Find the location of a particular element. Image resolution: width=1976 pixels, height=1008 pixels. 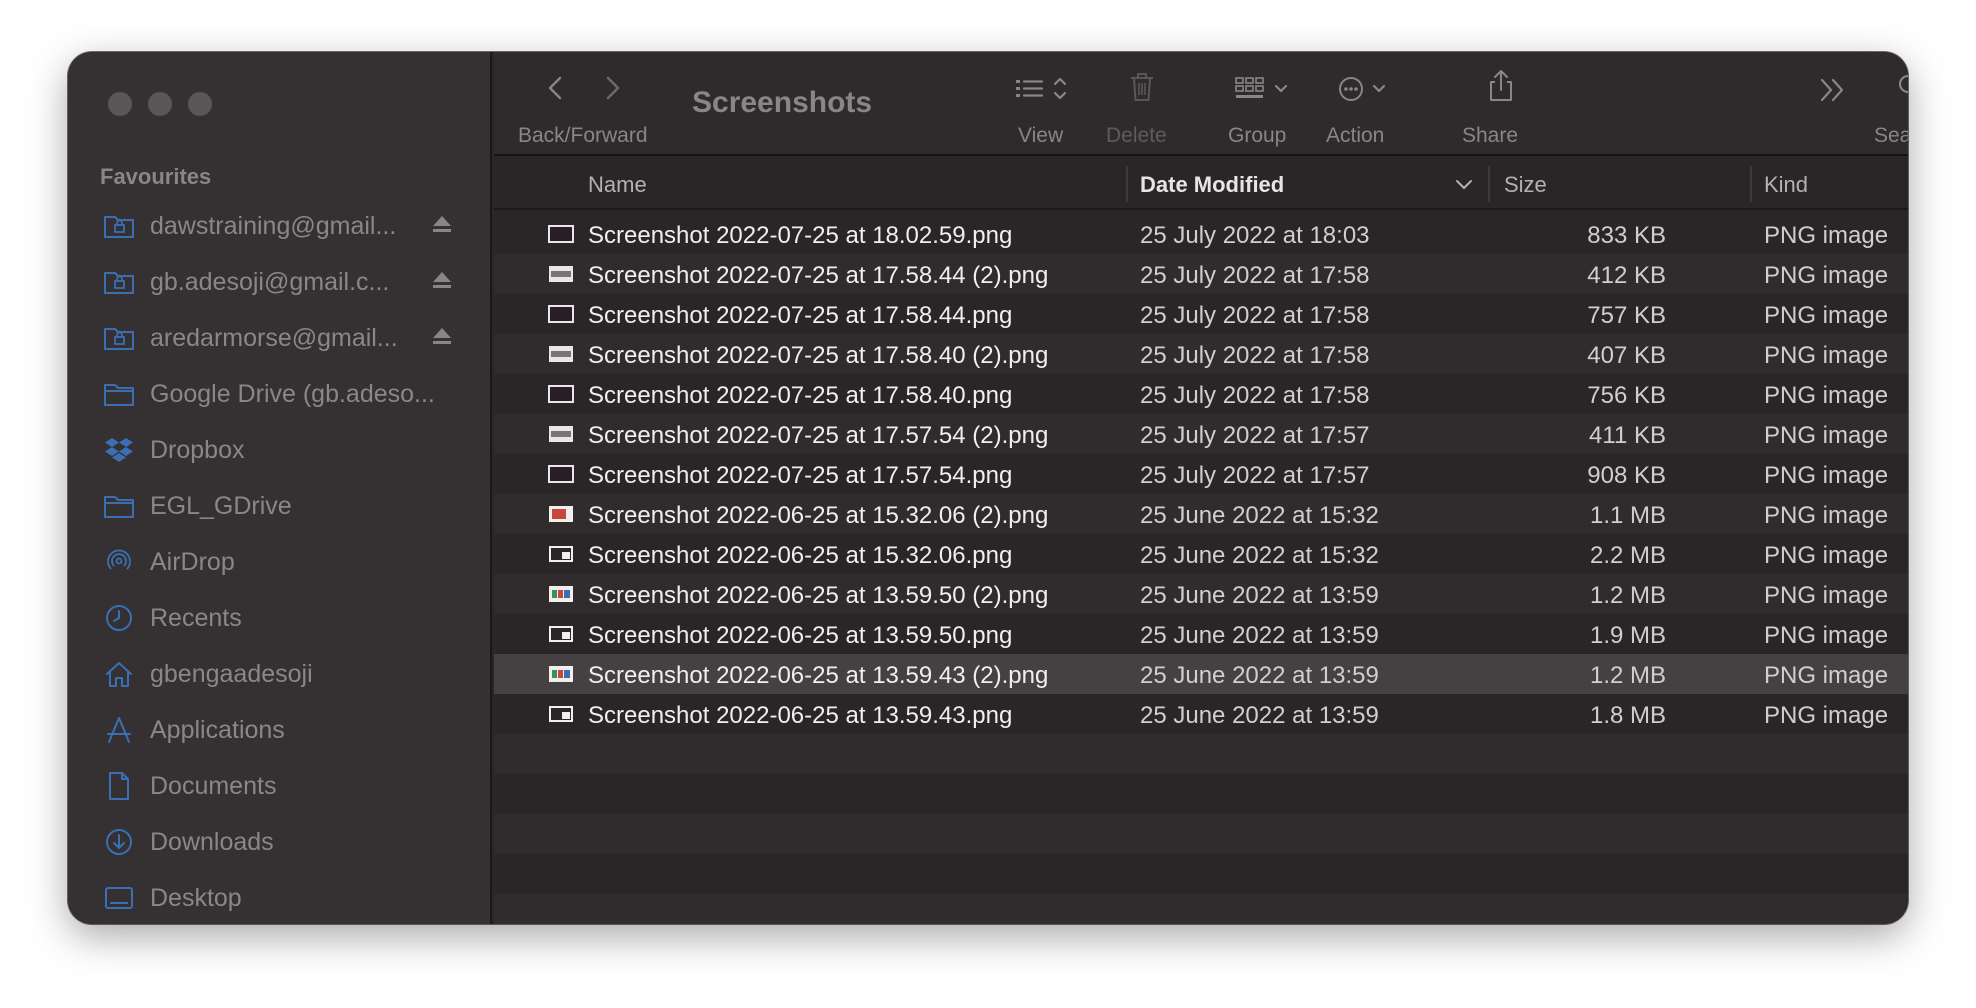

view-button: View is located at coordinates (1054, 104).